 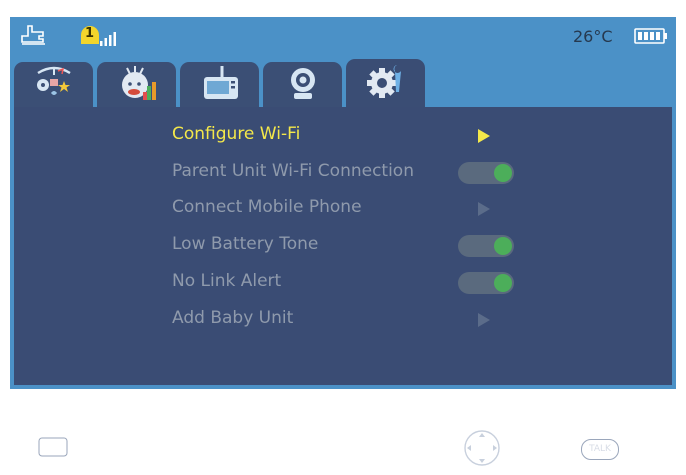 What do you see at coordinates (343, 450) in the screenshot?
I see `footer-hints: Help Select TALK Exit` at bounding box center [343, 450].